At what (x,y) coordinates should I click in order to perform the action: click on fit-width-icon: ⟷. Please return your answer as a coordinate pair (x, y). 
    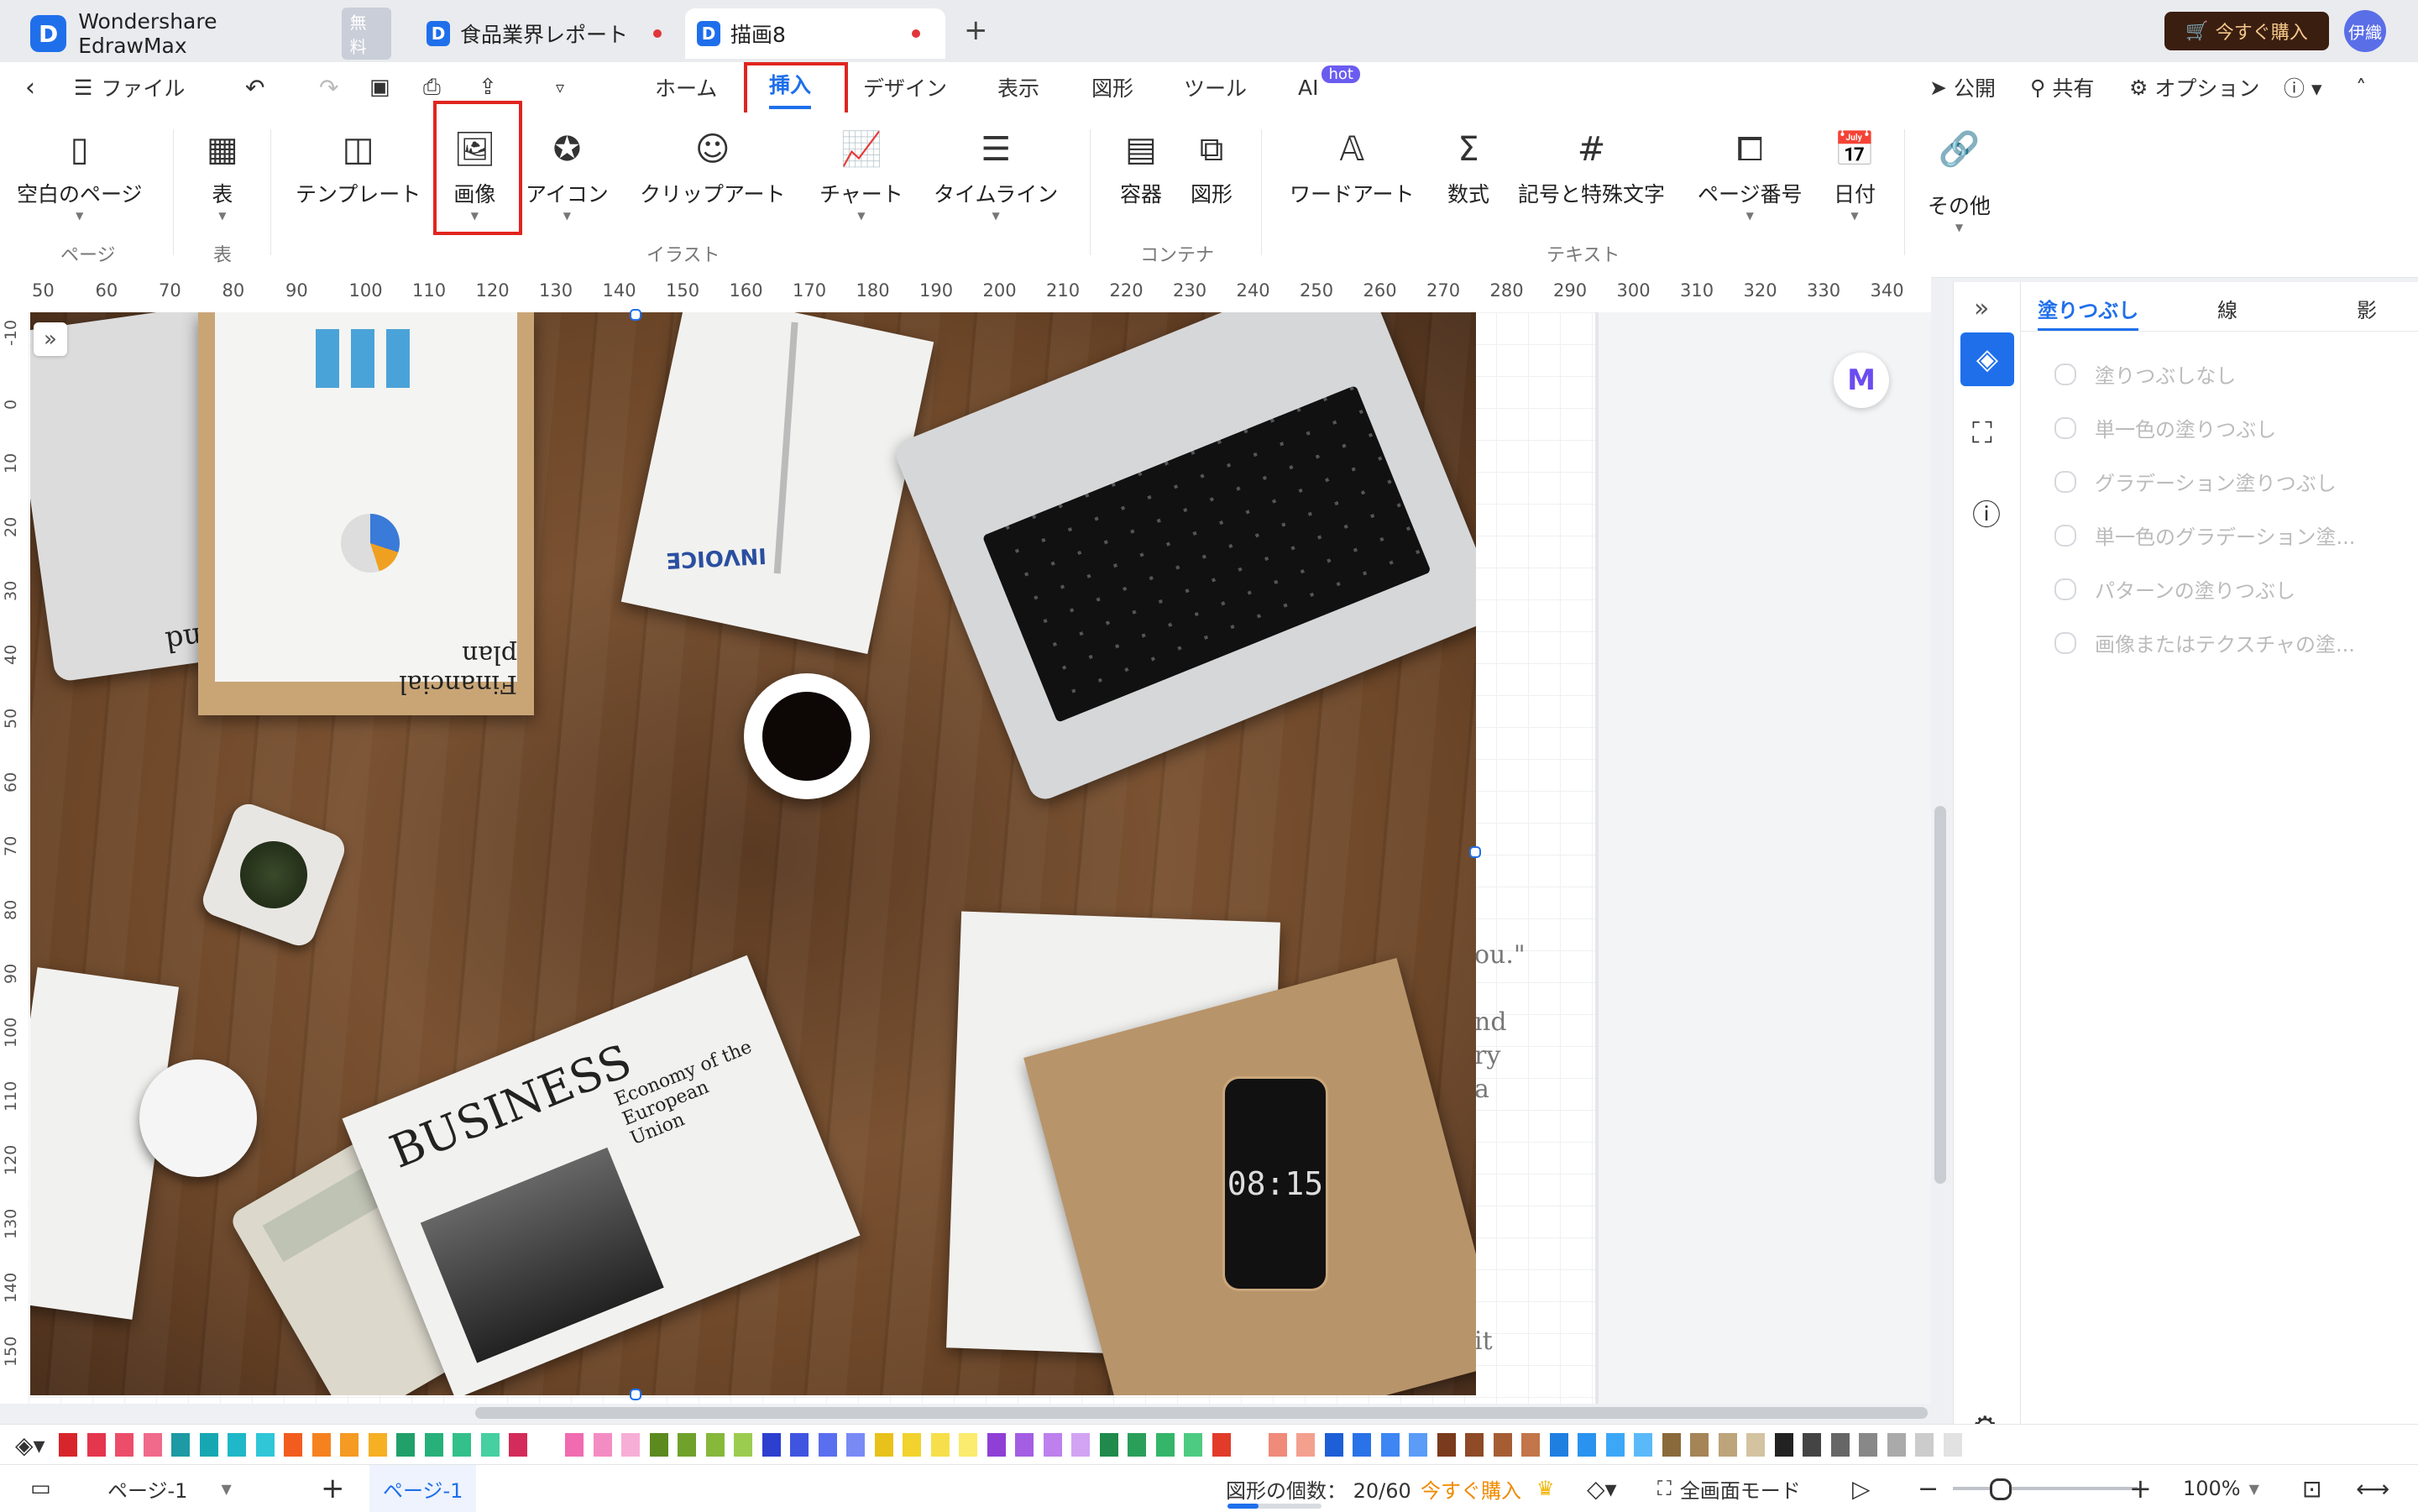
    Looking at the image, I should click on (2372, 1488).